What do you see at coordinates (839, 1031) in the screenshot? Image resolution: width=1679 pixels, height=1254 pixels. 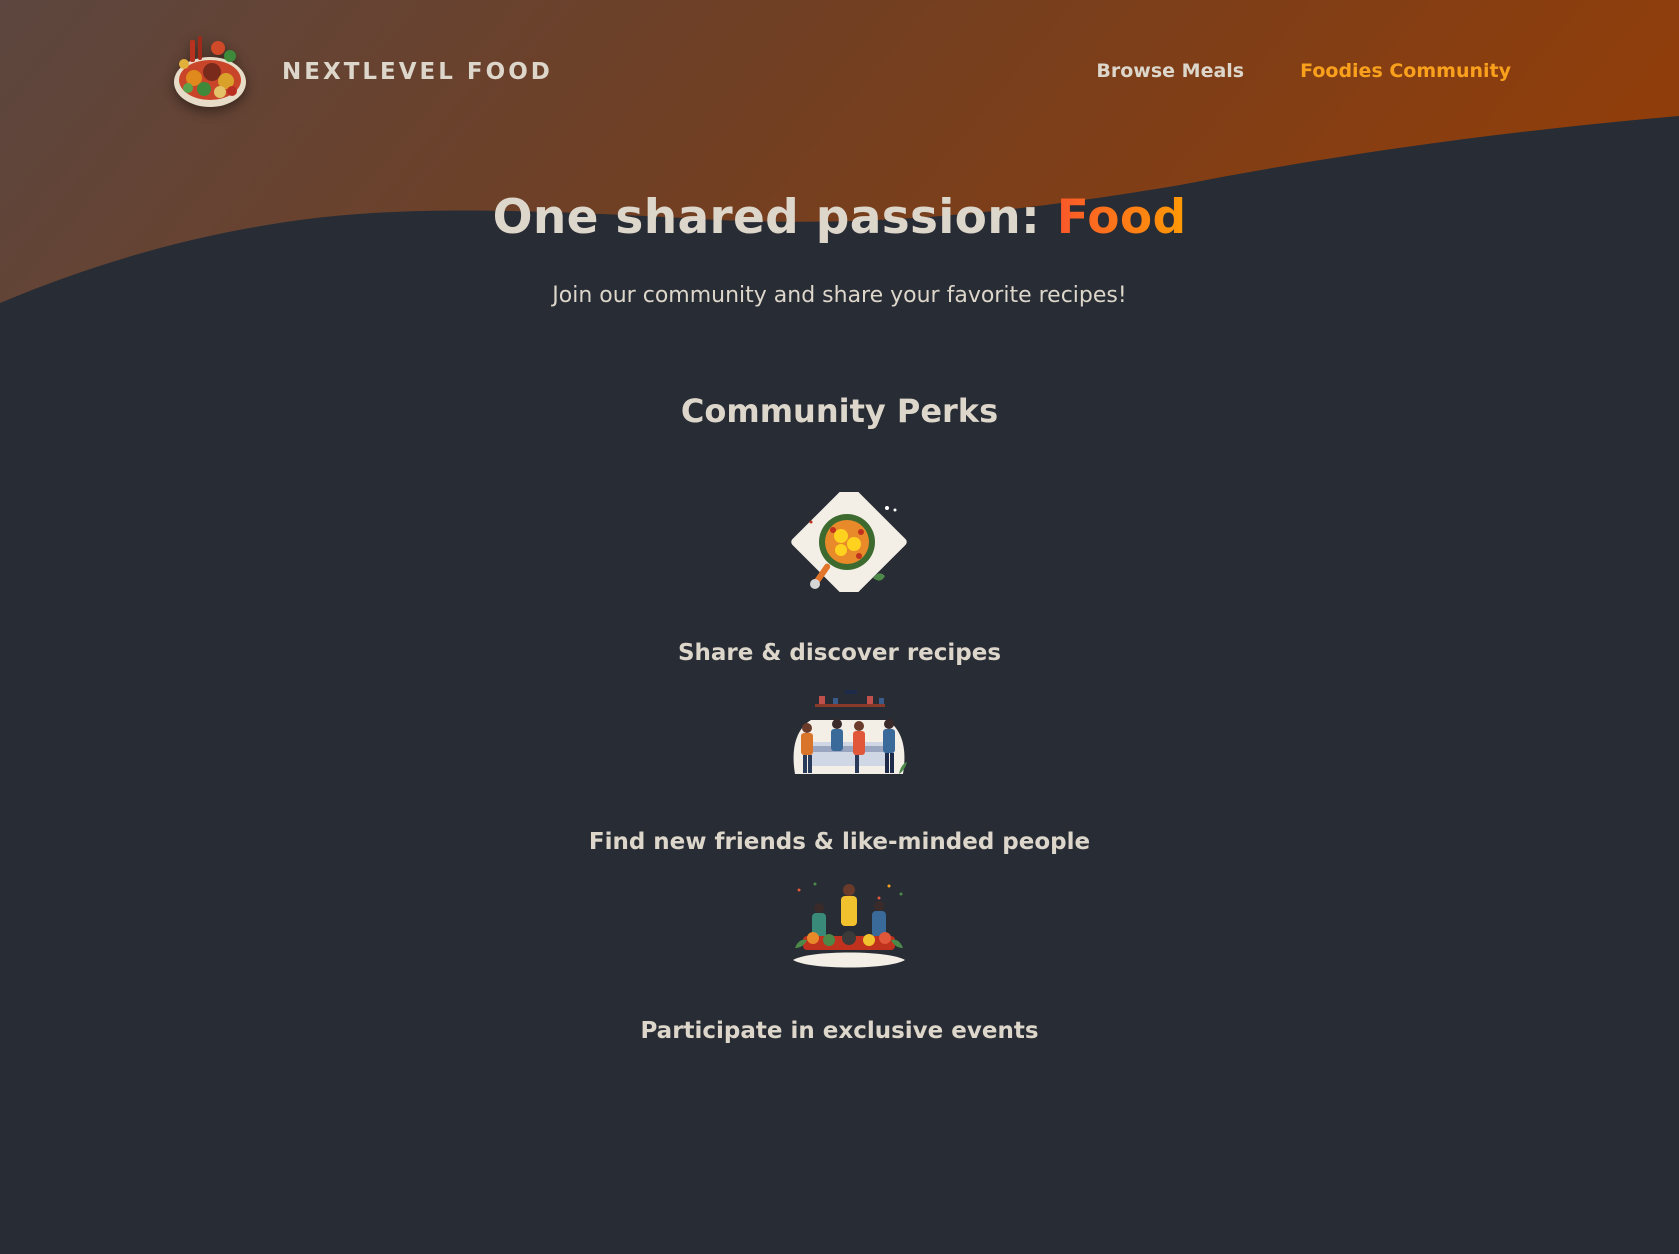 I see `perk-label-exclusive-events: Participate in exclusive events` at bounding box center [839, 1031].